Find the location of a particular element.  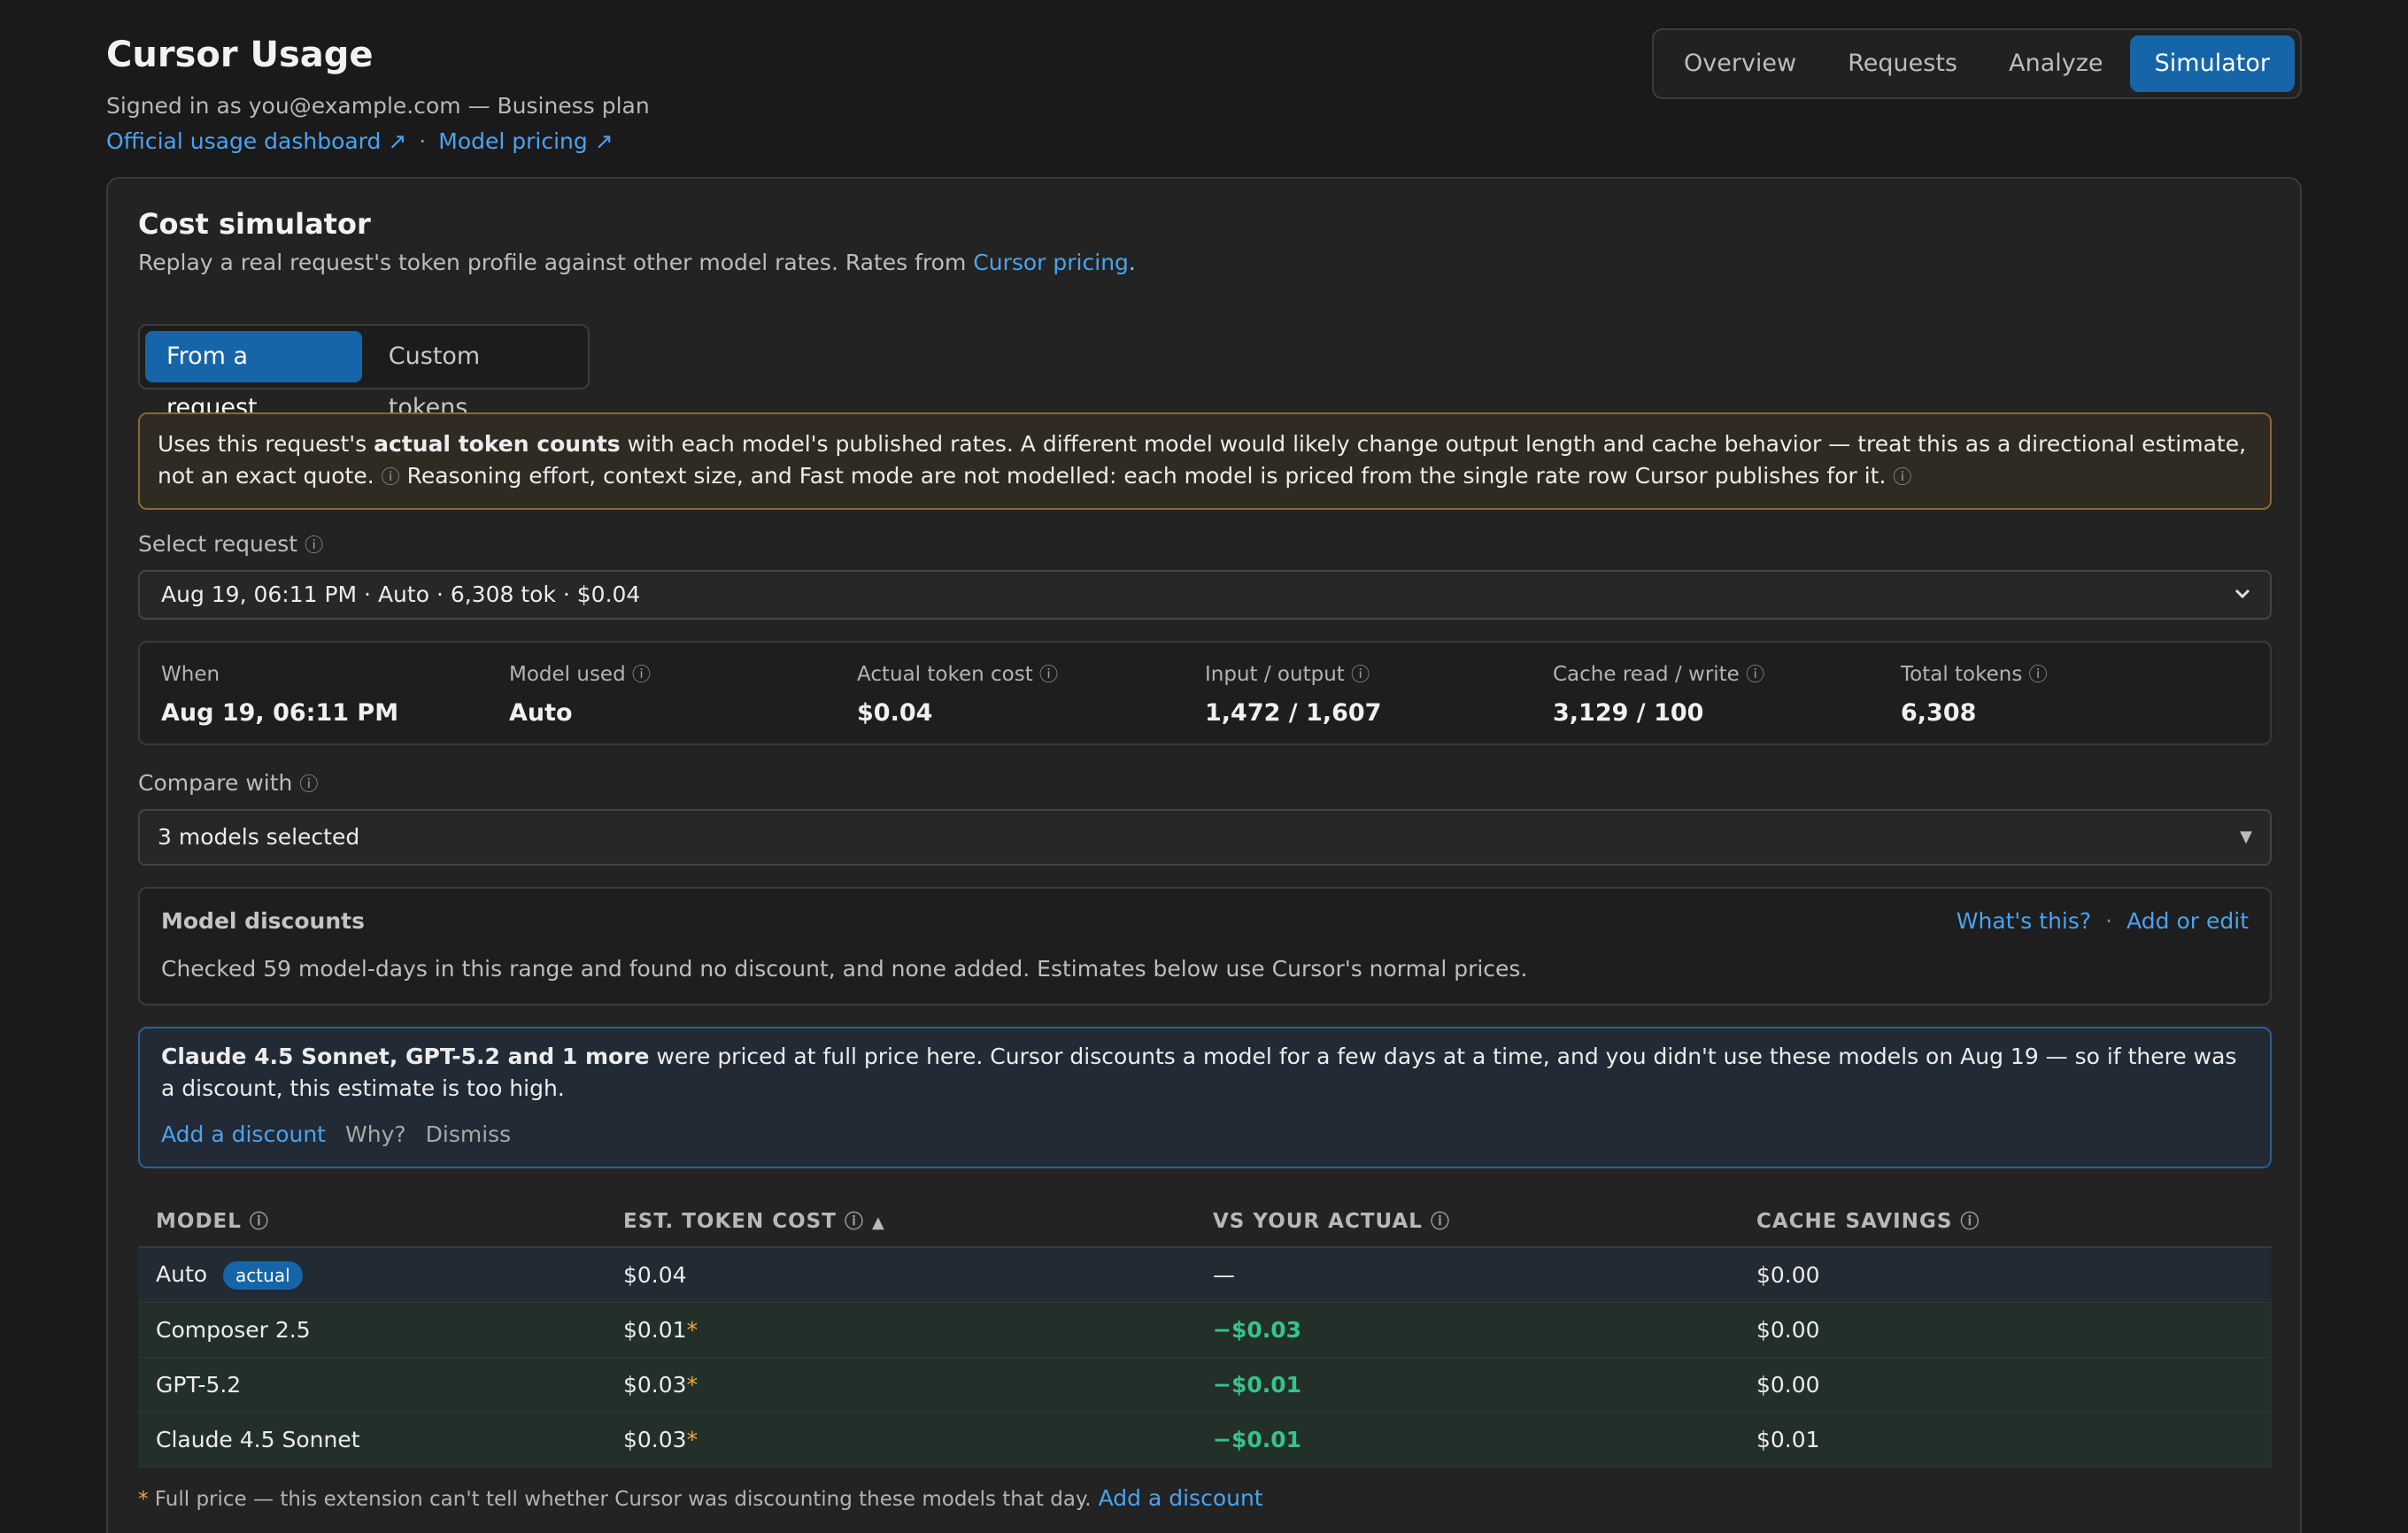

select-request-label: Select request ⓘ is located at coordinates (231, 544).